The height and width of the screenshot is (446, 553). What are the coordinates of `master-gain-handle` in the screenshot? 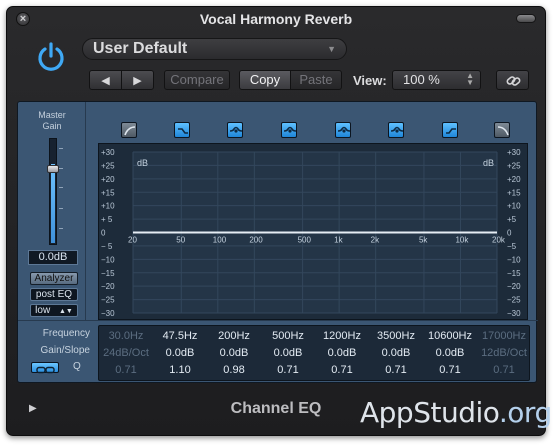 It's located at (53, 169).